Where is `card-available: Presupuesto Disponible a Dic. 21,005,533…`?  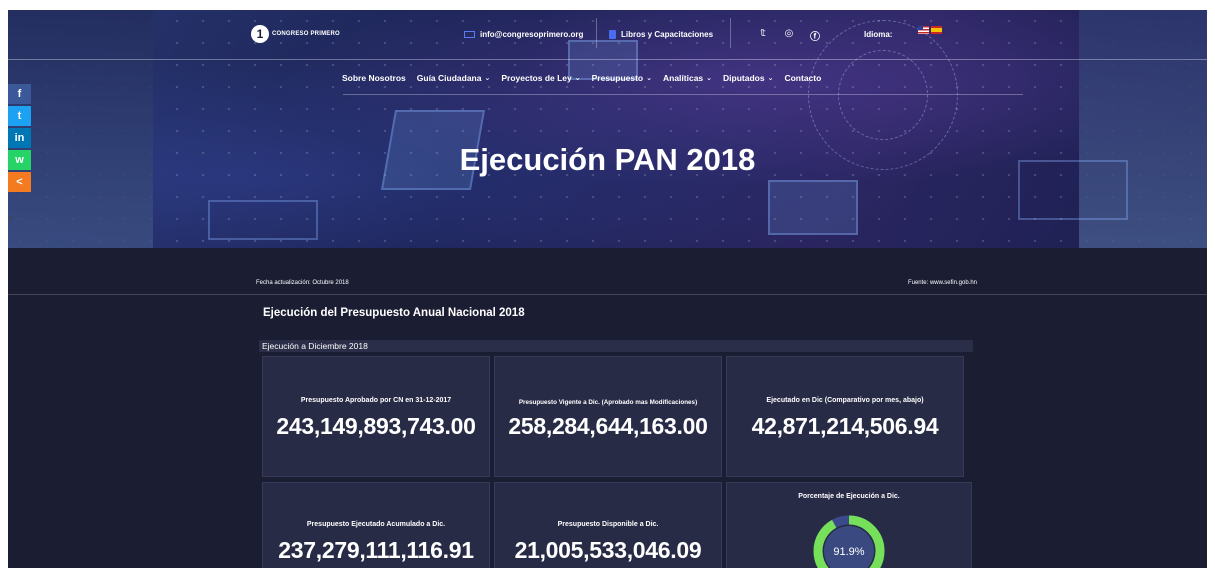 card-available: Presupuesto Disponible a Dic. 21,005,533… is located at coordinates (608, 525).